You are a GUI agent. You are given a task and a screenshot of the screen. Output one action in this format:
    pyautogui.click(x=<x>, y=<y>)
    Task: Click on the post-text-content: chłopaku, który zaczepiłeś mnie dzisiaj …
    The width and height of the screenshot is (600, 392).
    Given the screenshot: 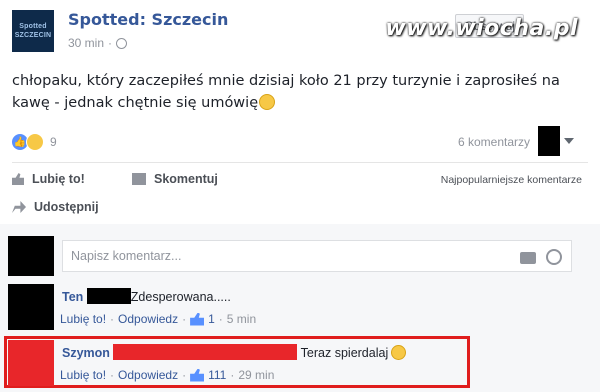 What is the action you would take?
    pyautogui.click(x=286, y=92)
    